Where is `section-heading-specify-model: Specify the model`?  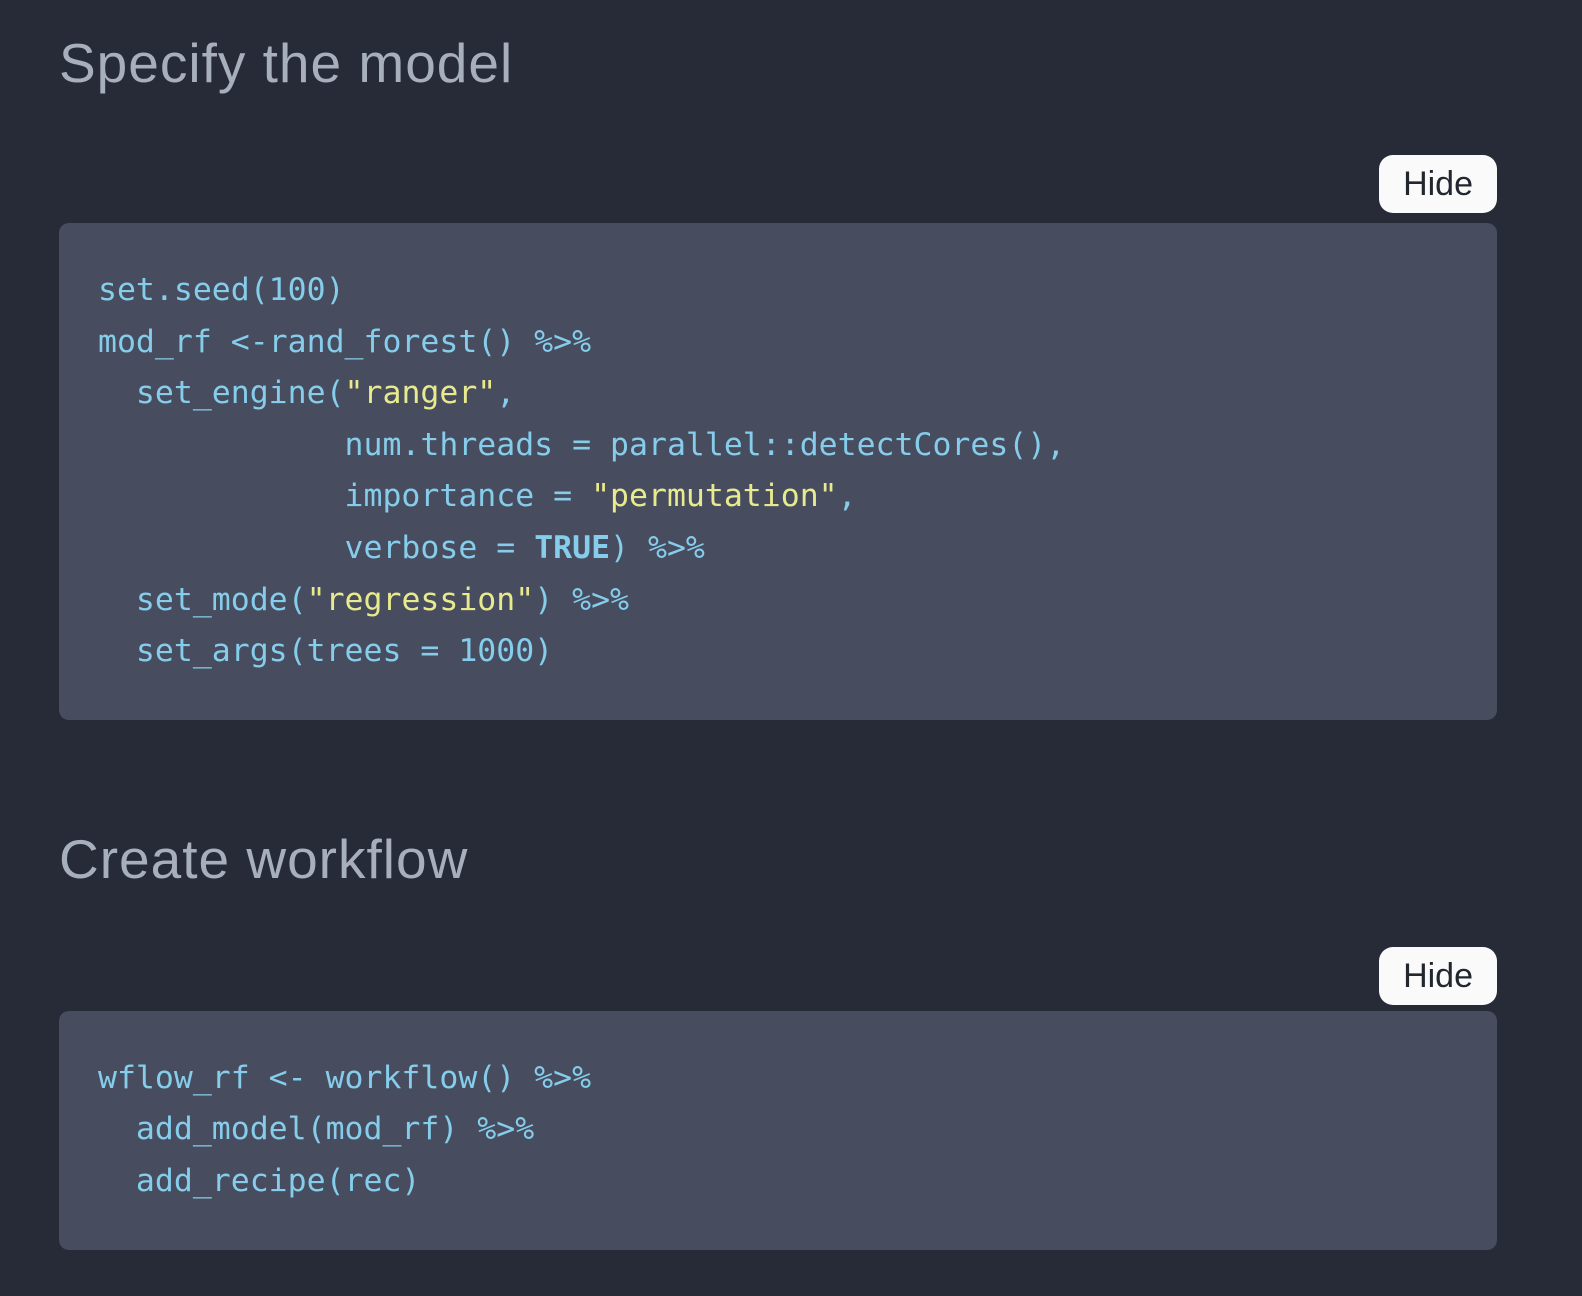
section-heading-specify-model: Specify the model is located at coordinates (286, 63).